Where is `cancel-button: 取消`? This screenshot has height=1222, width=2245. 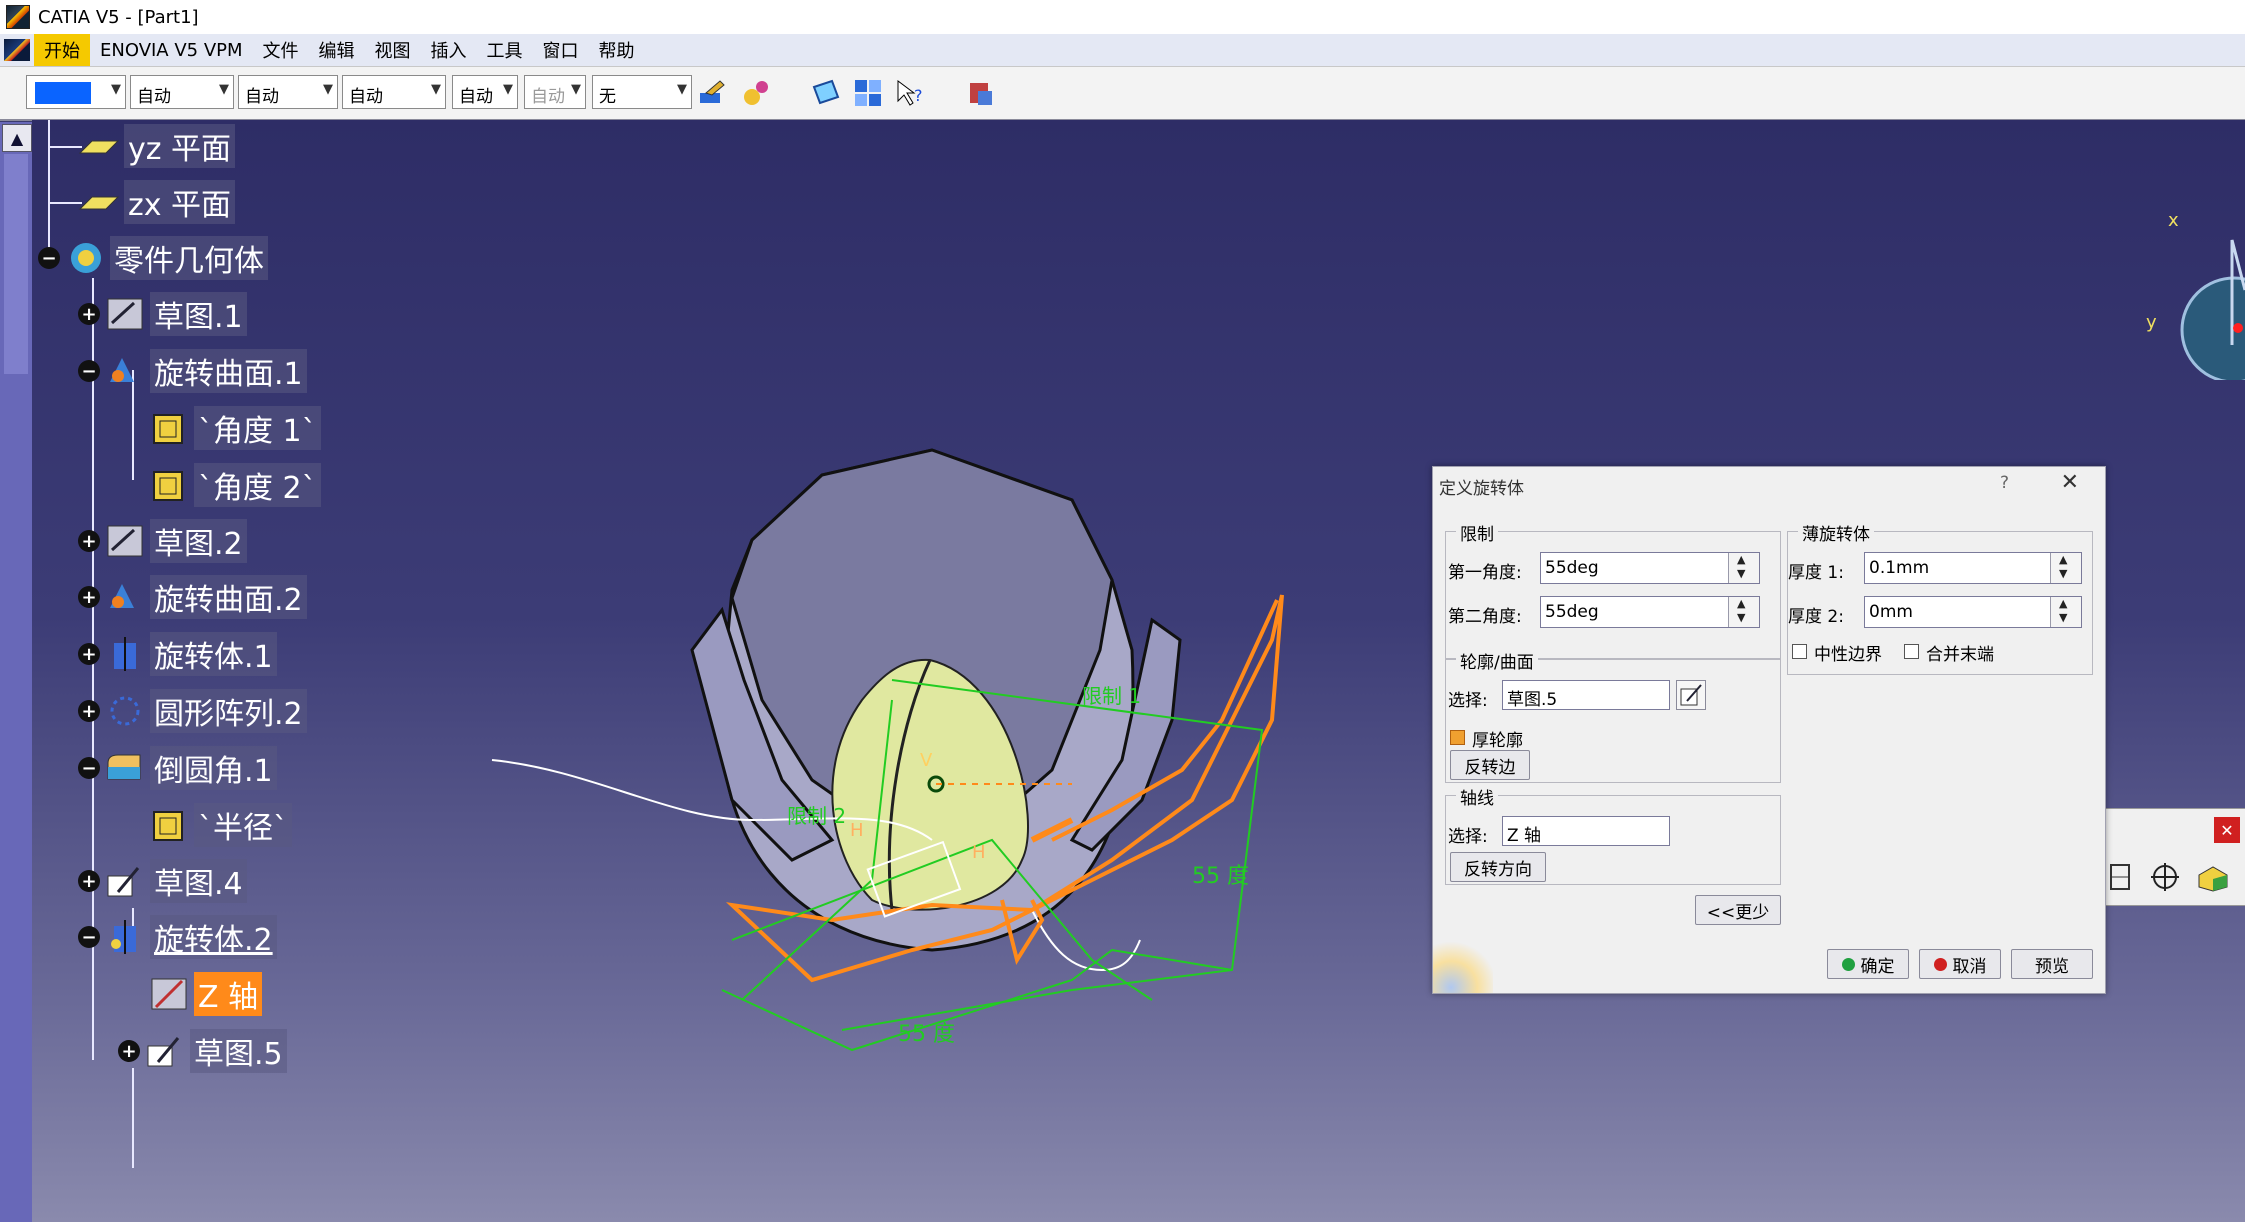
cancel-button: 取消 is located at coordinates (1960, 964).